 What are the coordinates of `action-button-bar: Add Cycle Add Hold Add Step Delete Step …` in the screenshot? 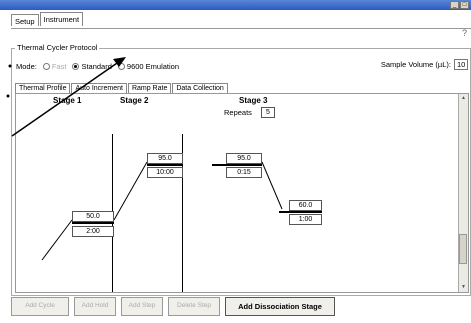 It's located at (173, 306).